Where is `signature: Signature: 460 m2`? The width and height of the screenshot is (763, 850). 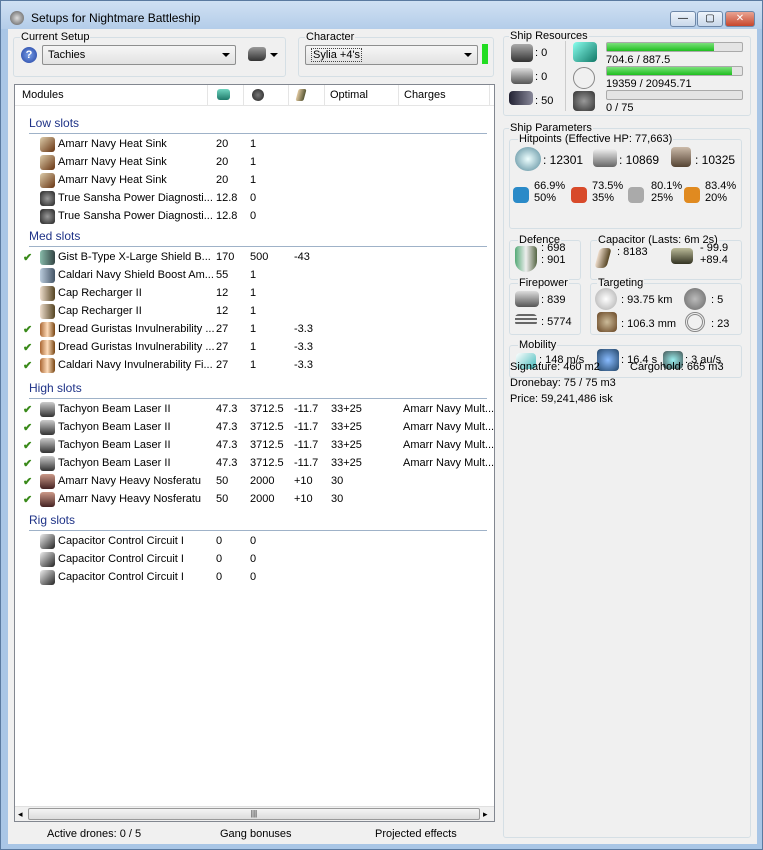 signature: Signature: 460 m2 is located at coordinates (555, 367).